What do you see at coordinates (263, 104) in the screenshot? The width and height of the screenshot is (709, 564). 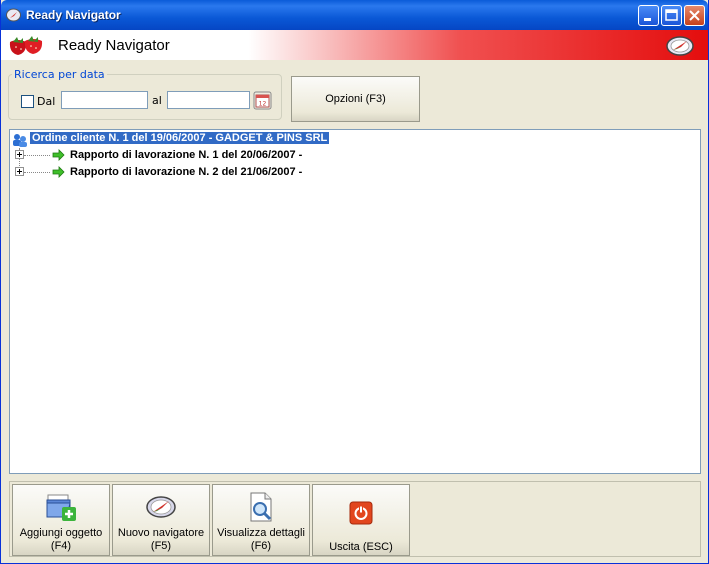 I see `svg-text: 12` at bounding box center [263, 104].